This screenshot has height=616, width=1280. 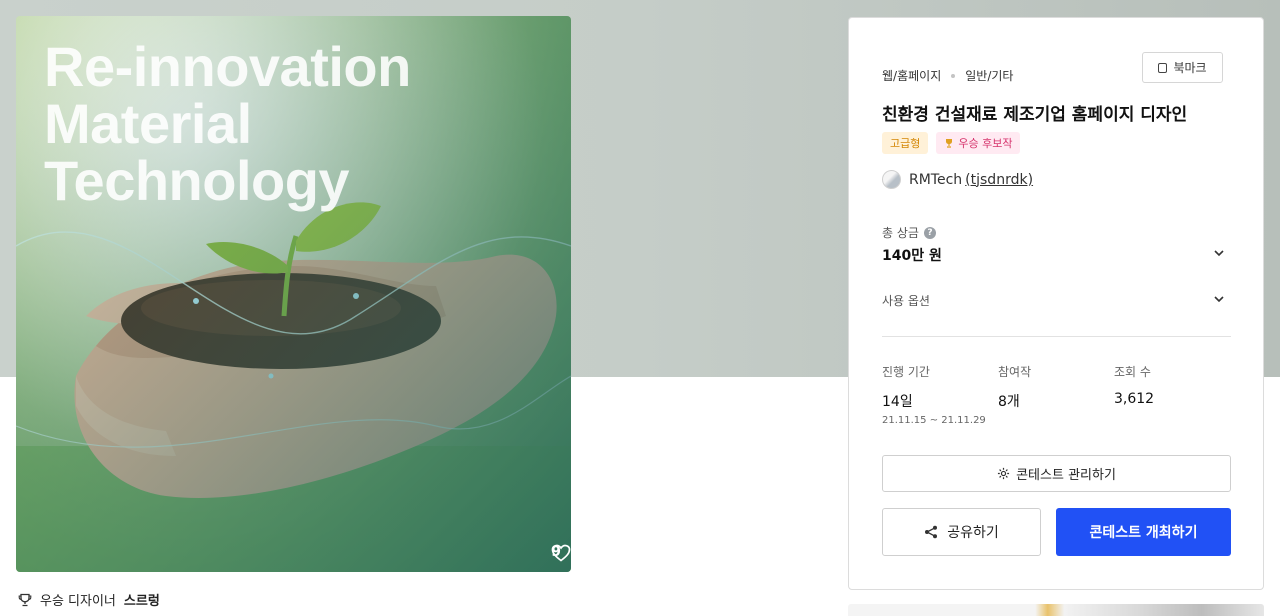 What do you see at coordinates (906, 301) in the screenshot?
I see `usage-options-label: 사용 옵션` at bounding box center [906, 301].